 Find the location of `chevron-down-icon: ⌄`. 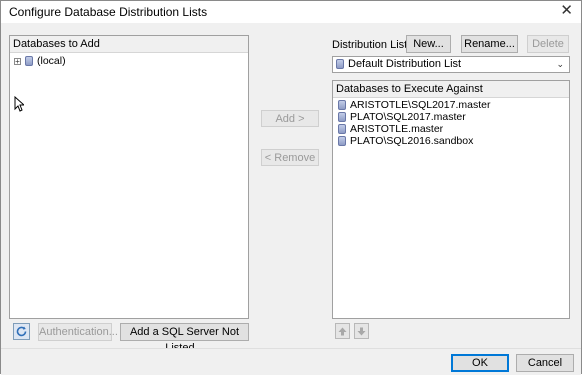

chevron-down-icon: ⌄ is located at coordinates (560, 64).